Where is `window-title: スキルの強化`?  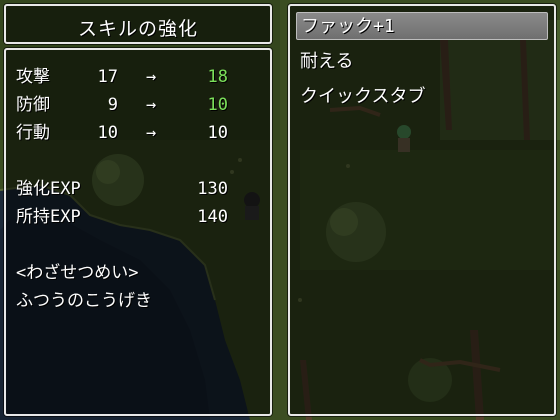 window-title: スキルの強化 is located at coordinates (137, 29).